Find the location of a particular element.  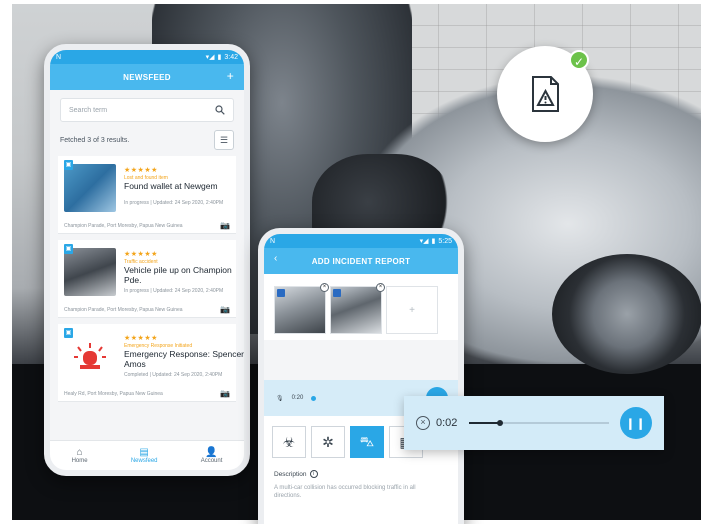

item-title: Found wallet at Newgem is located at coordinates (171, 186).